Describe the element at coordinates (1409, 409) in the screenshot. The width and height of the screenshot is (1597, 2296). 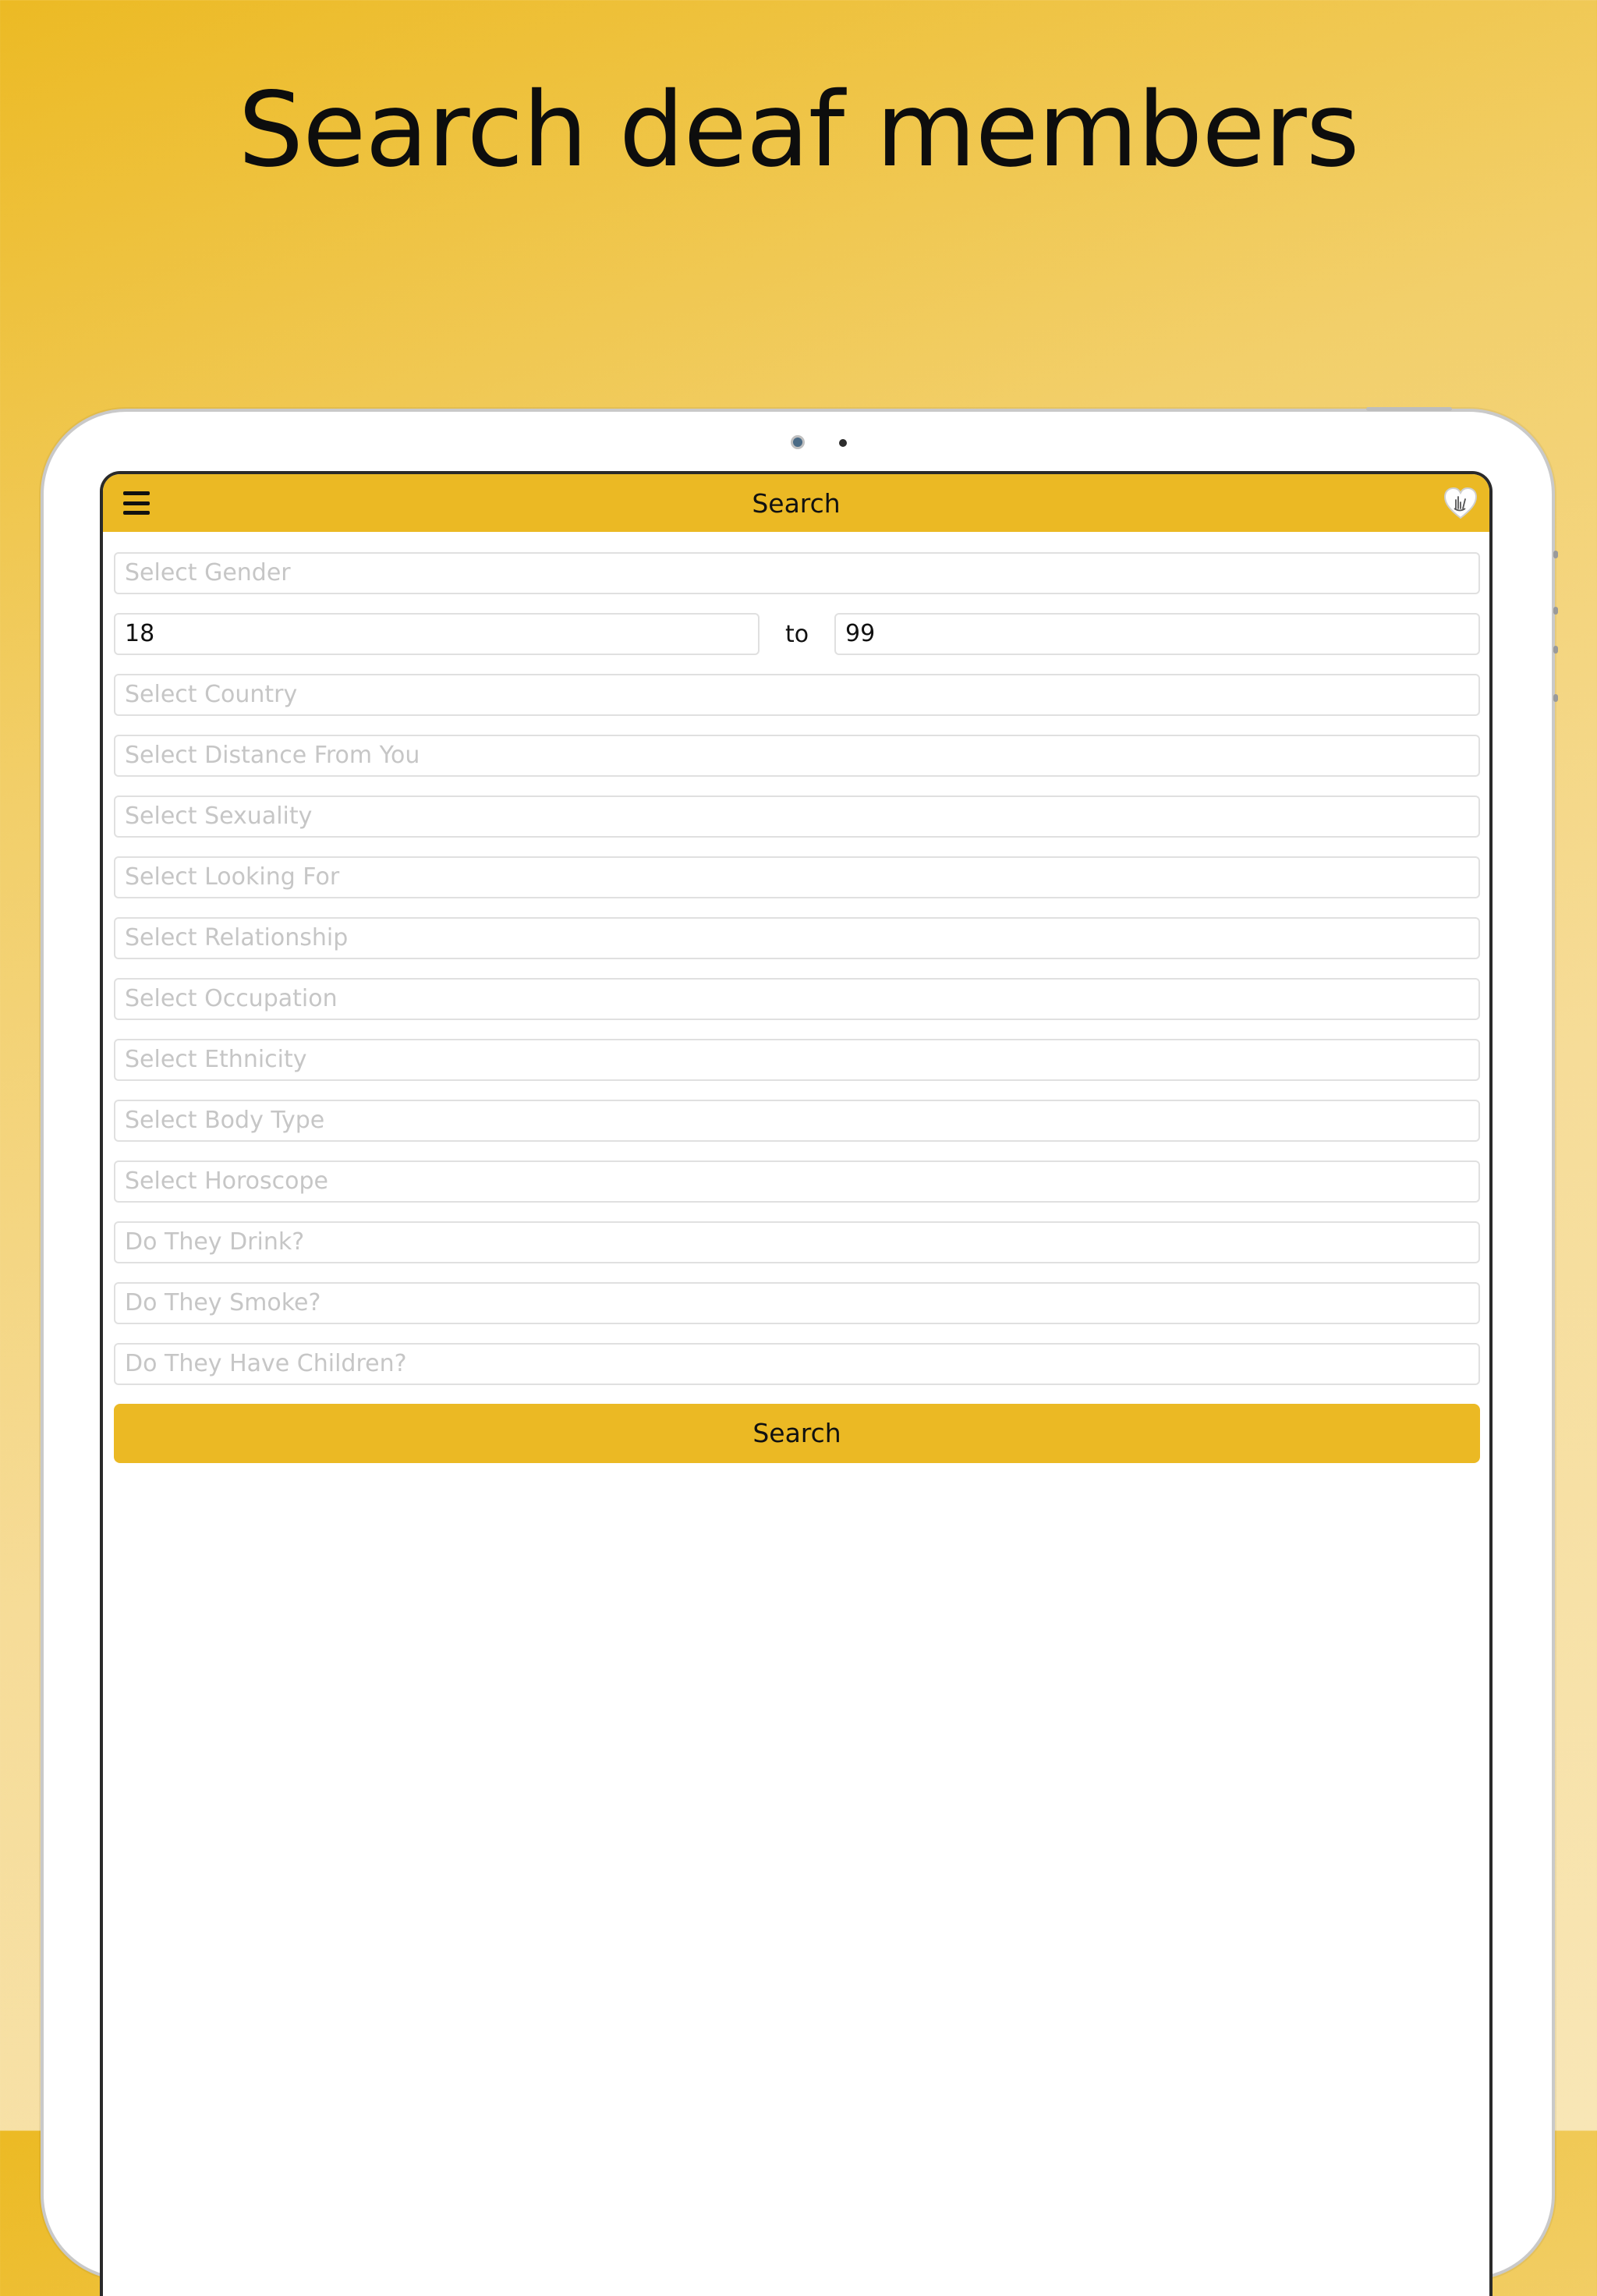
I see `power-button` at that location.